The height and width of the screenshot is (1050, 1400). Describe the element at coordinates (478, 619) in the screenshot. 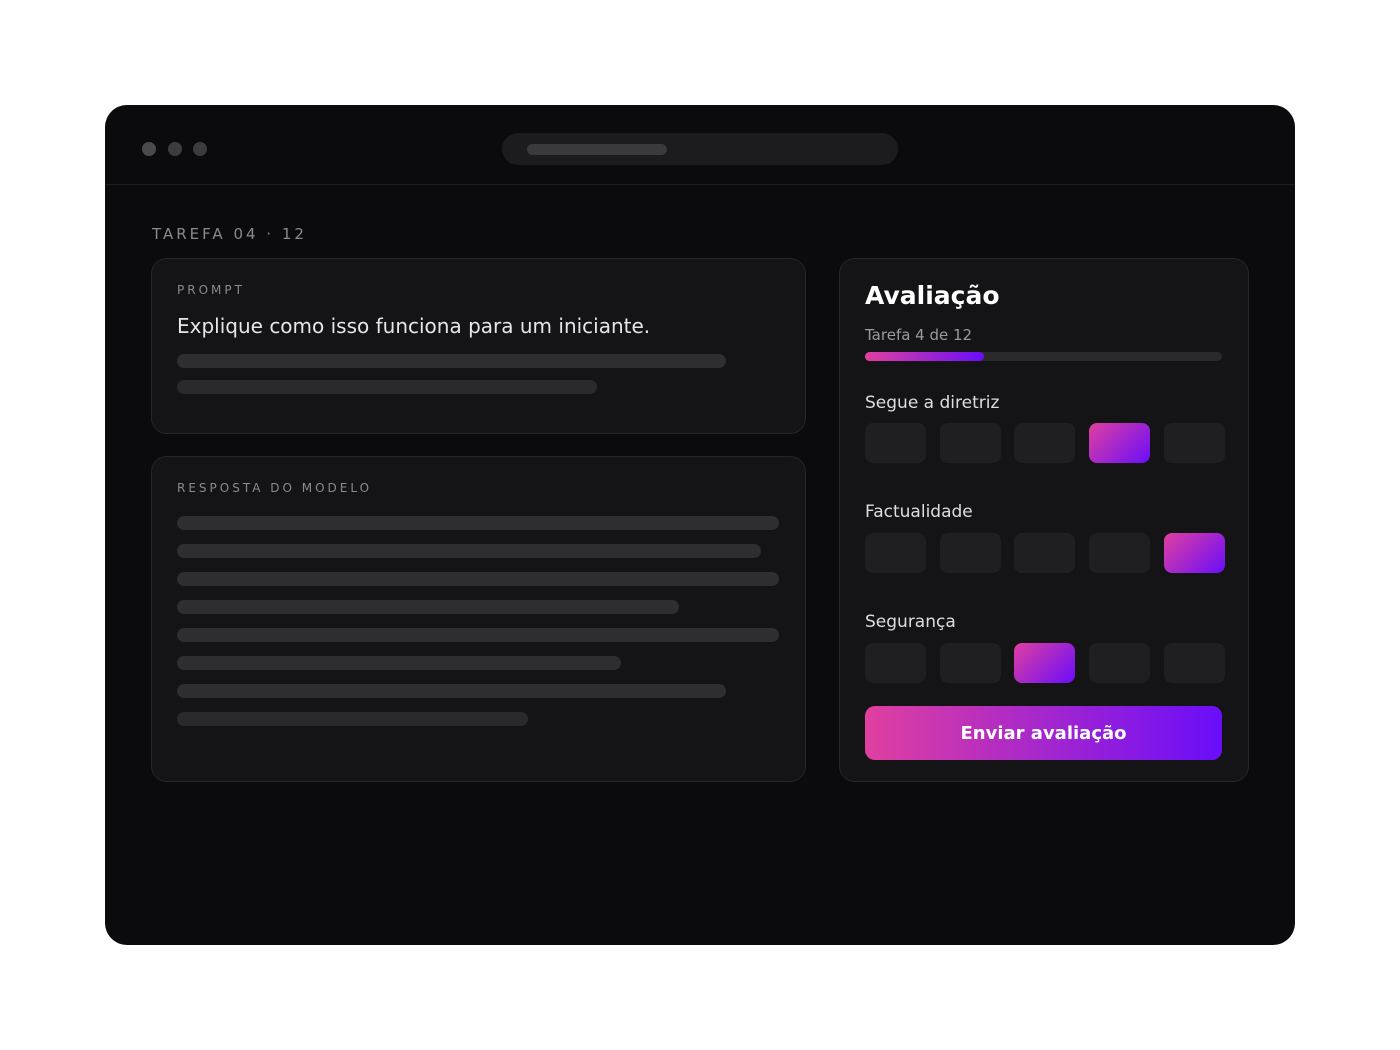

I see `response-card: RESPOSTA DO MODELO` at that location.